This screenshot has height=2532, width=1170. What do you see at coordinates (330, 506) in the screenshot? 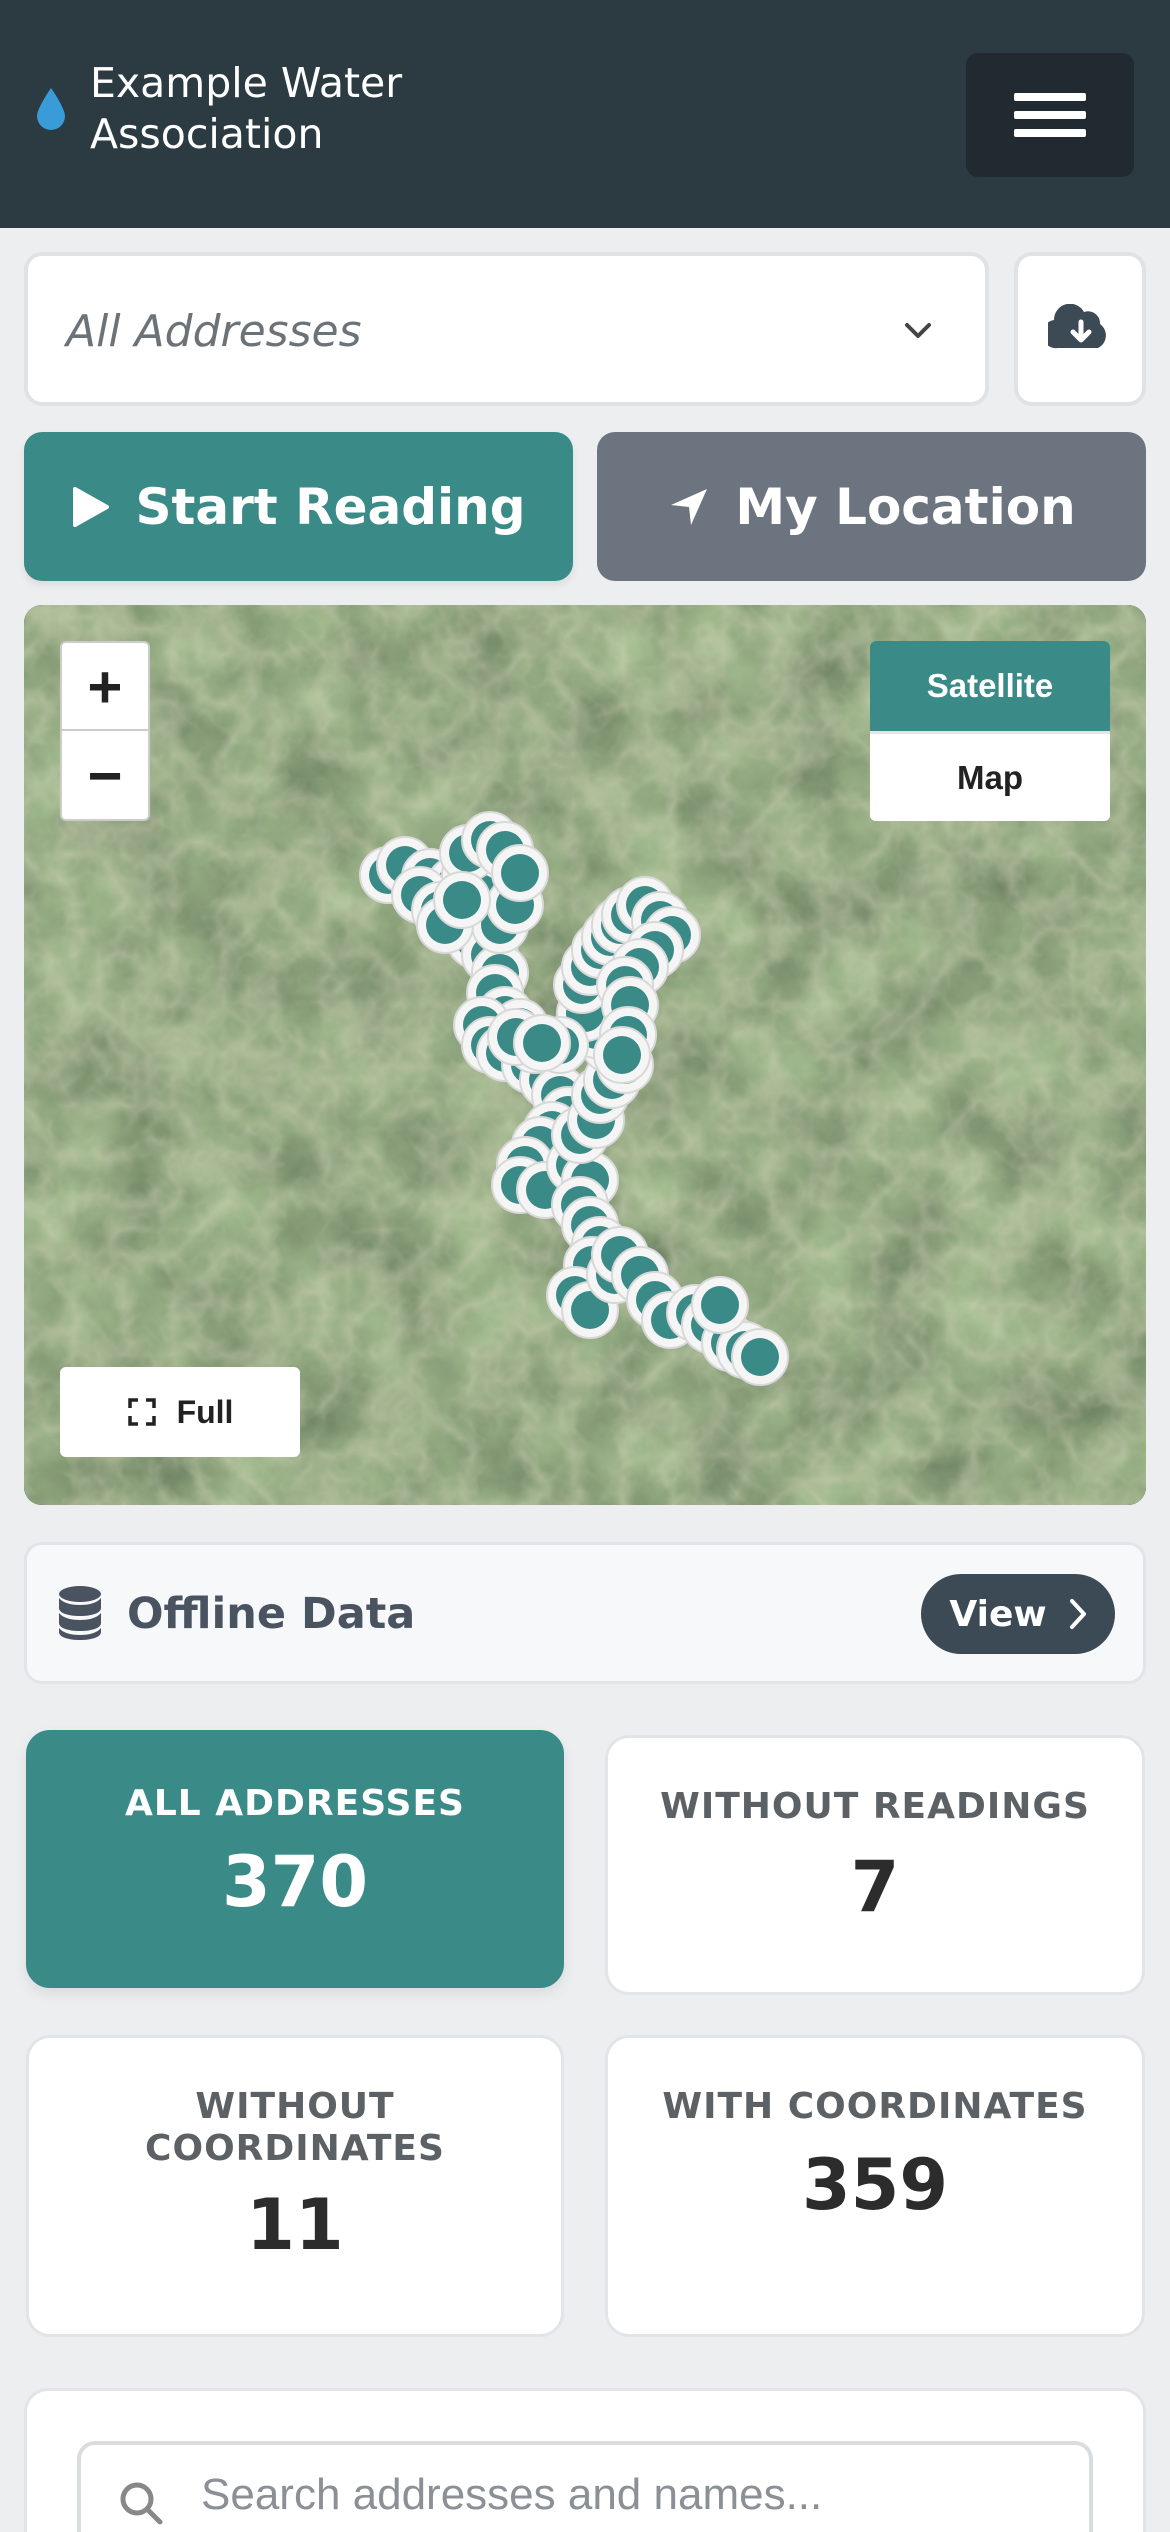
I see `start-reading-label: Start Reading` at bounding box center [330, 506].